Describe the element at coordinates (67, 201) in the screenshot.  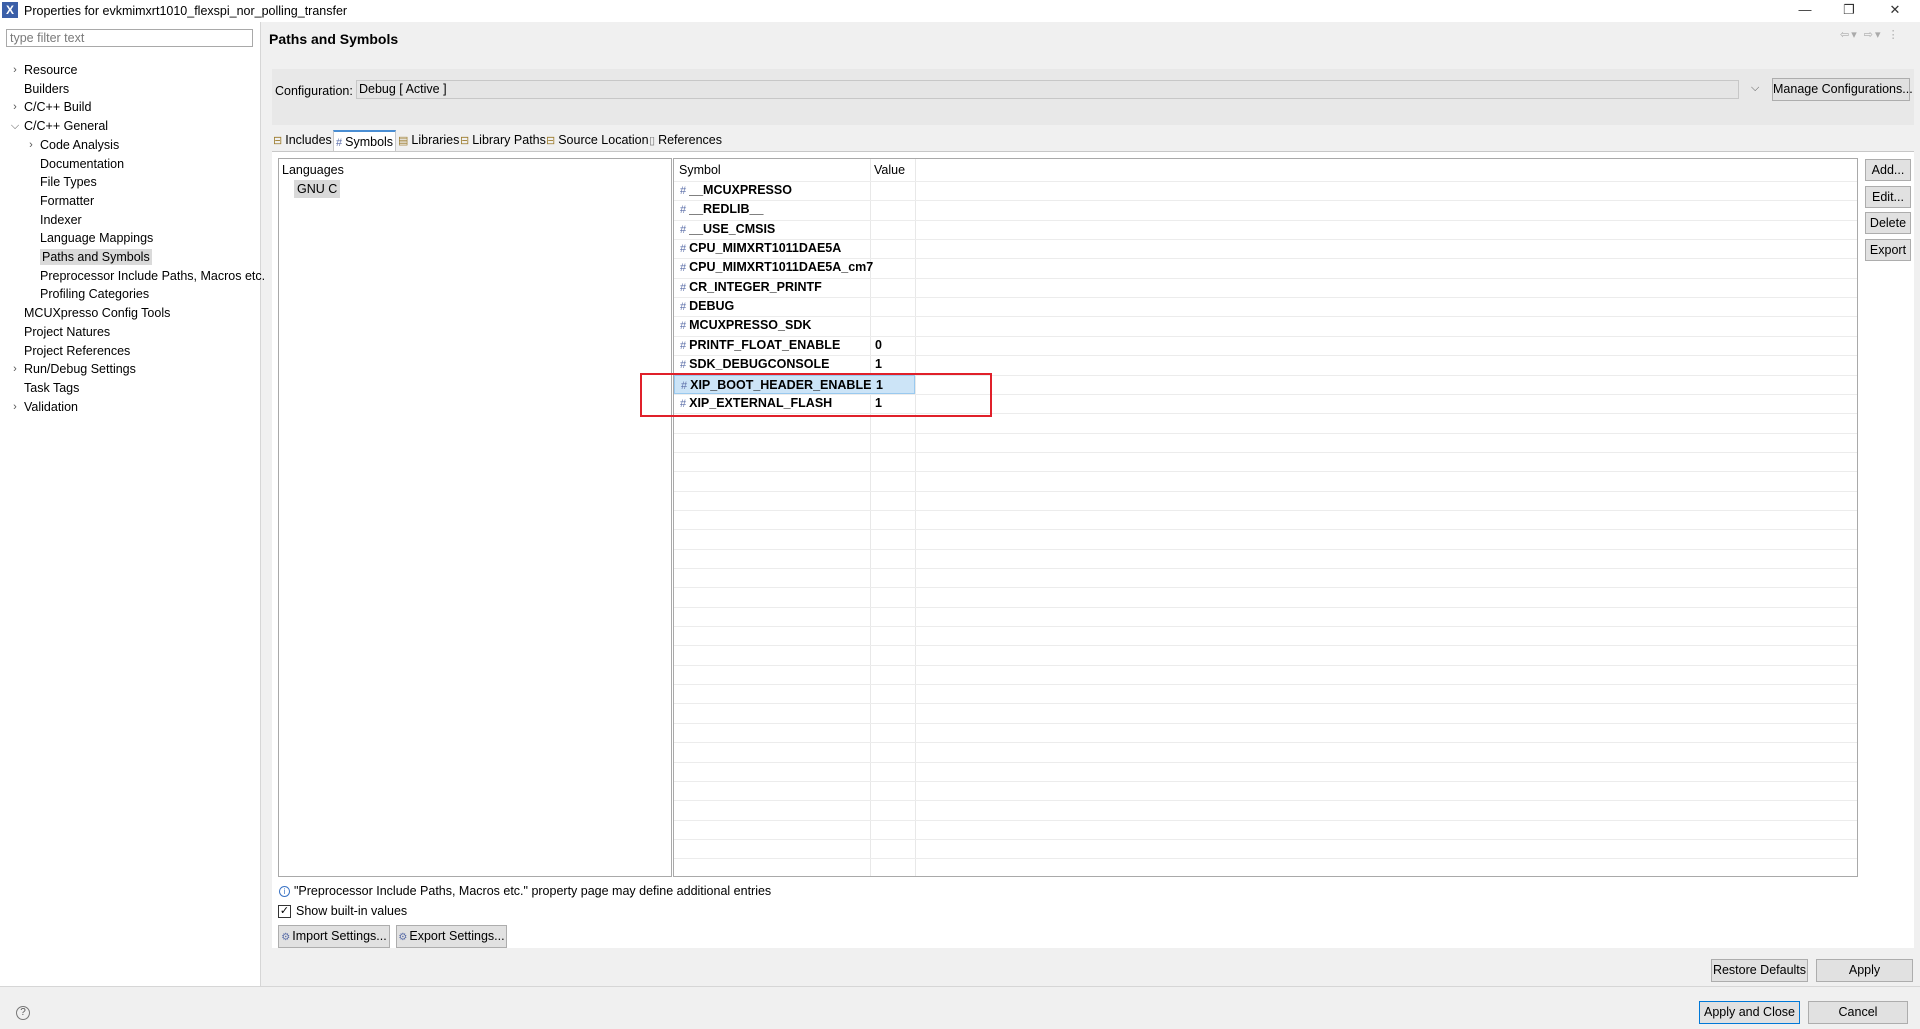
I see `tree-item: Formatter` at that location.